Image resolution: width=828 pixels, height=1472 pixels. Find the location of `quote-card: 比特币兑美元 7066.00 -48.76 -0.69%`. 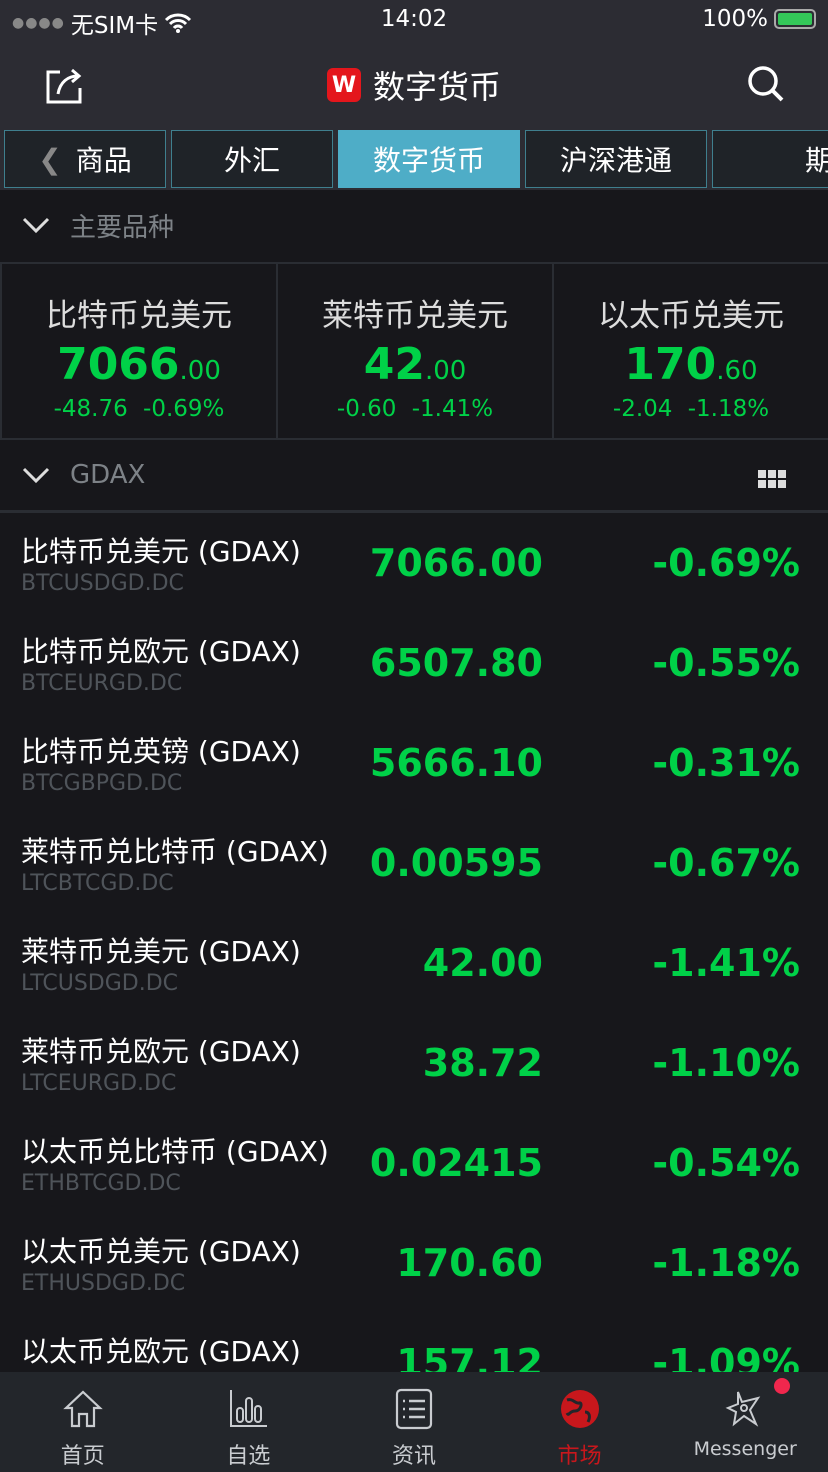

quote-card: 比特币兑美元 7066.00 -48.76 -0.69% is located at coordinates (138, 351).